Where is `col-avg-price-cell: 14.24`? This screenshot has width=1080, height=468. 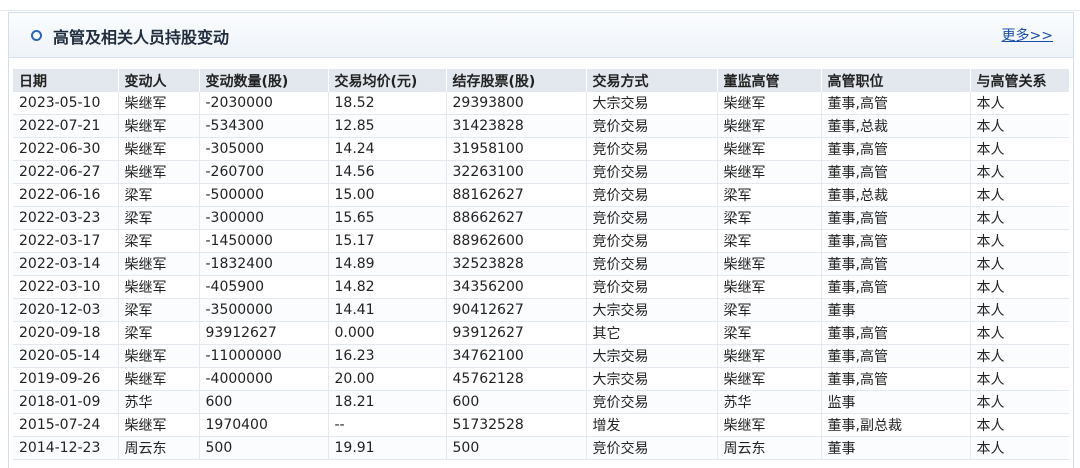 col-avg-price-cell: 14.24 is located at coordinates (387, 149).